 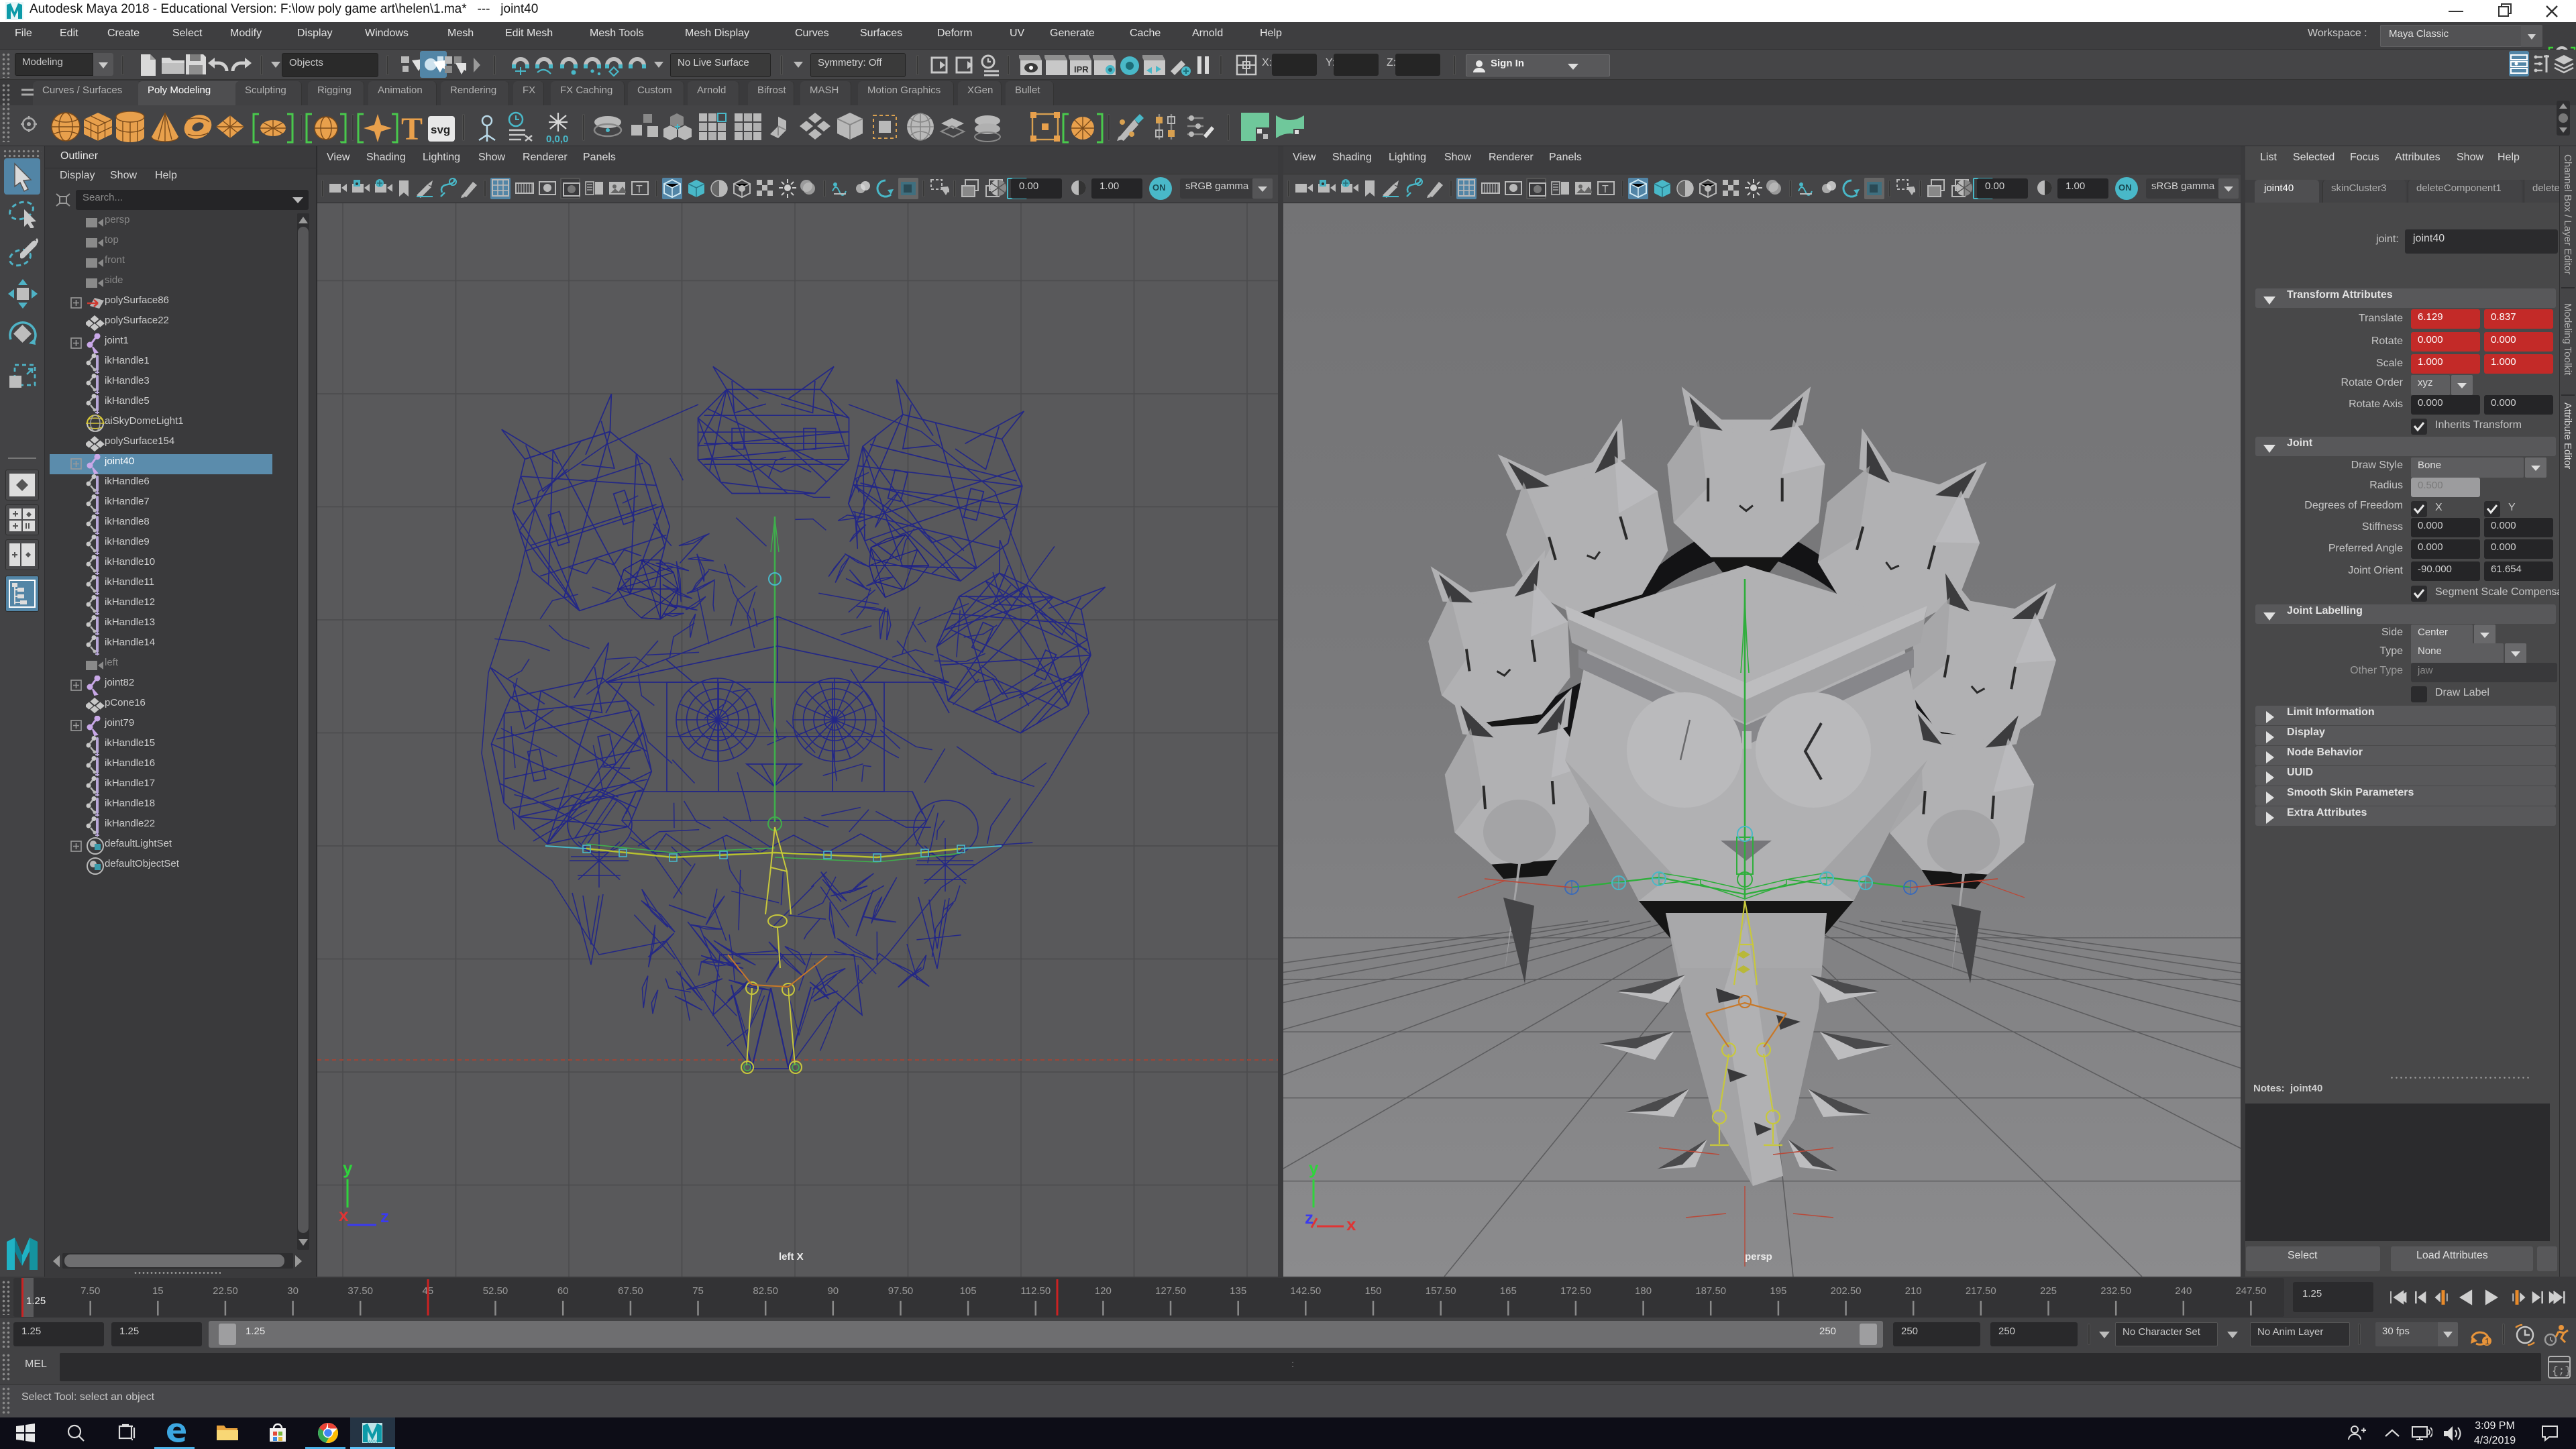 What do you see at coordinates (372, 1442) in the screenshot?
I see `svg-text: MAYA` at bounding box center [372, 1442].